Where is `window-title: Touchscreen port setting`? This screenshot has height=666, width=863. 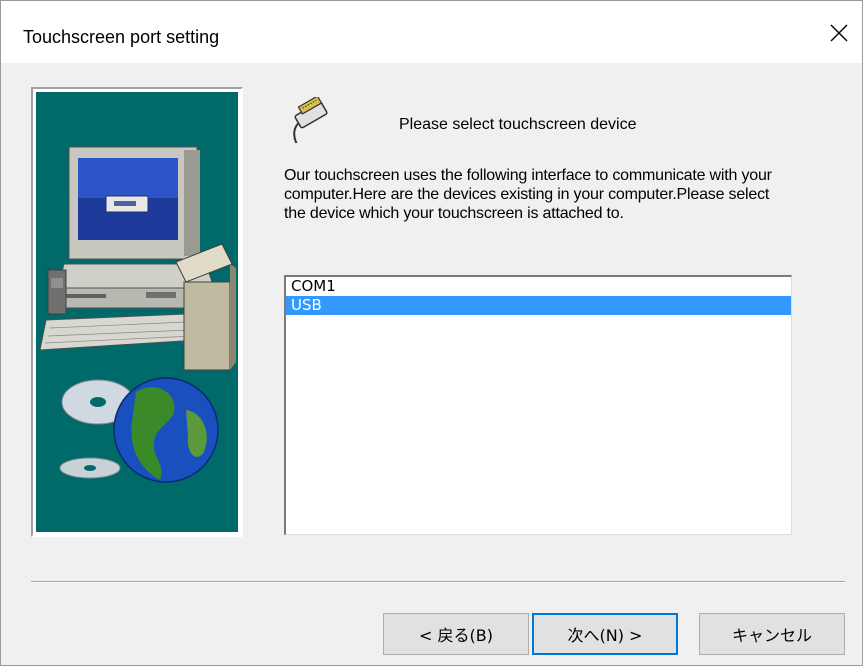
window-title: Touchscreen port setting is located at coordinates (121, 37).